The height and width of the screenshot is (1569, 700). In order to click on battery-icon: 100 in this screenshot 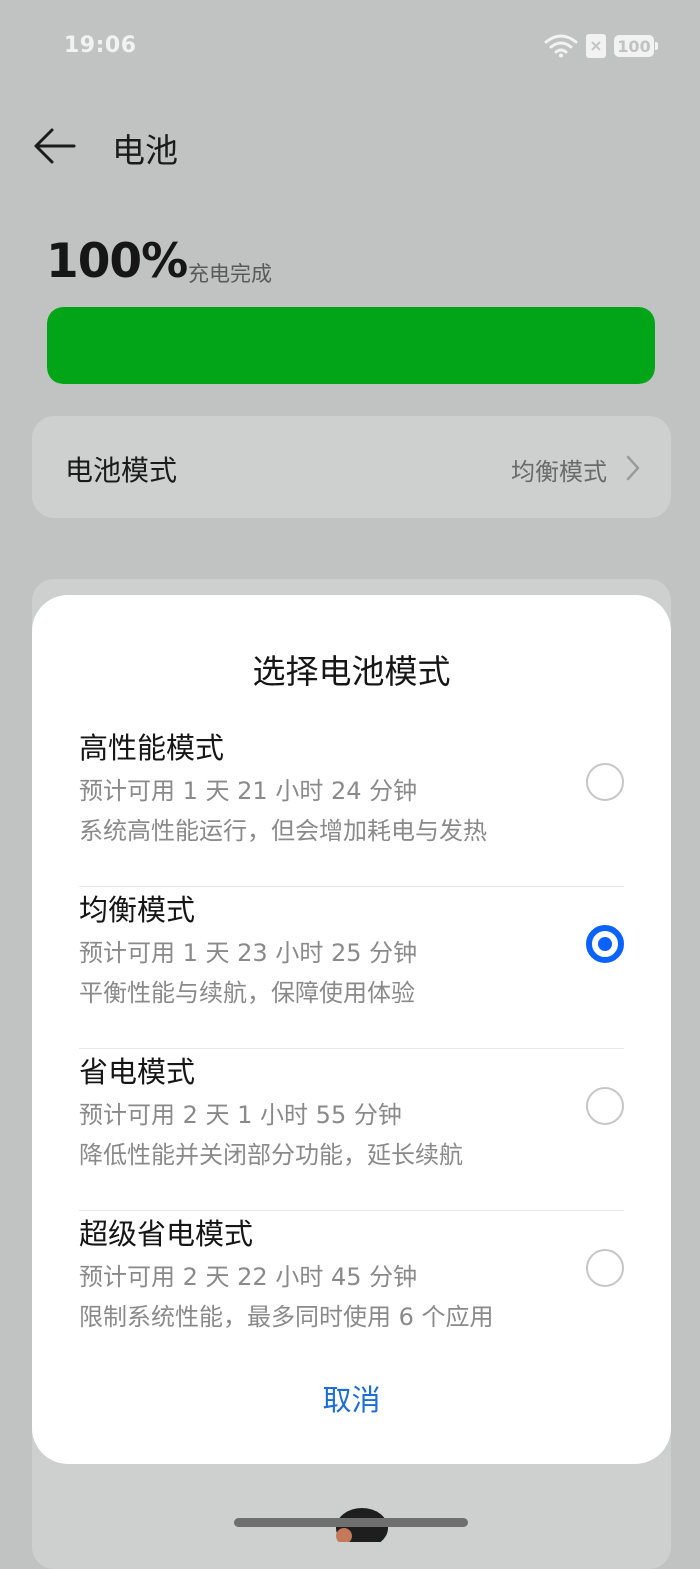, I will do `click(636, 46)`.